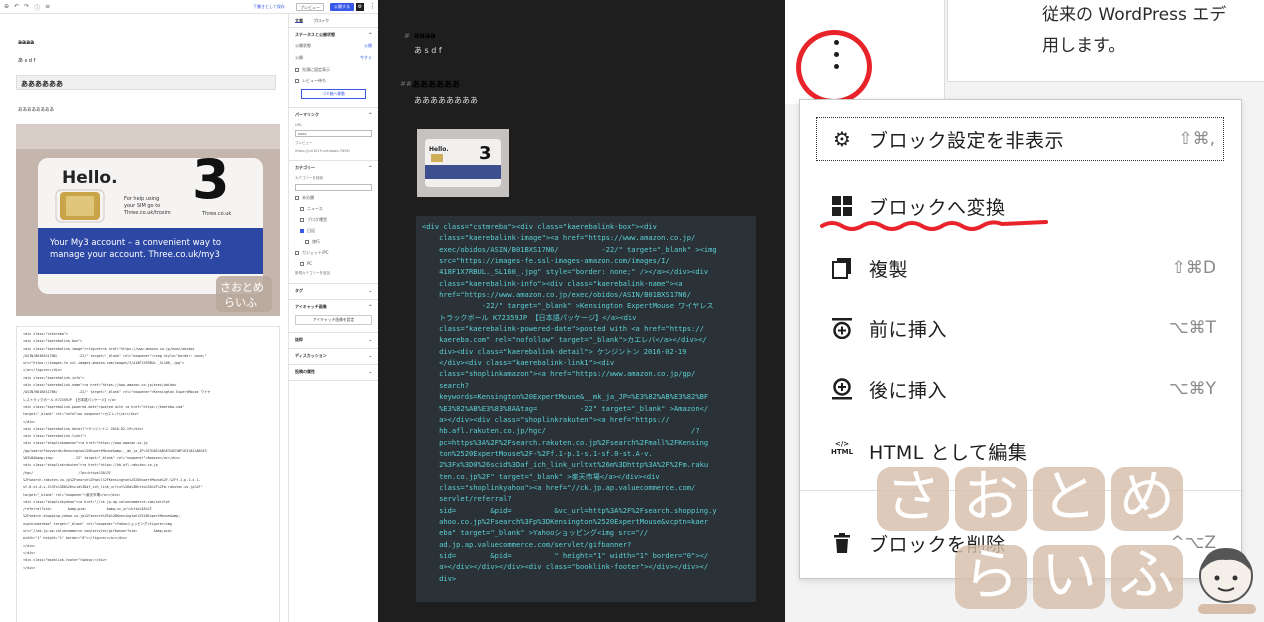 This screenshot has width=1264, height=622. What do you see at coordinates (297, 70) in the screenshot?
I see `stick-checkbox` at bounding box center [297, 70].